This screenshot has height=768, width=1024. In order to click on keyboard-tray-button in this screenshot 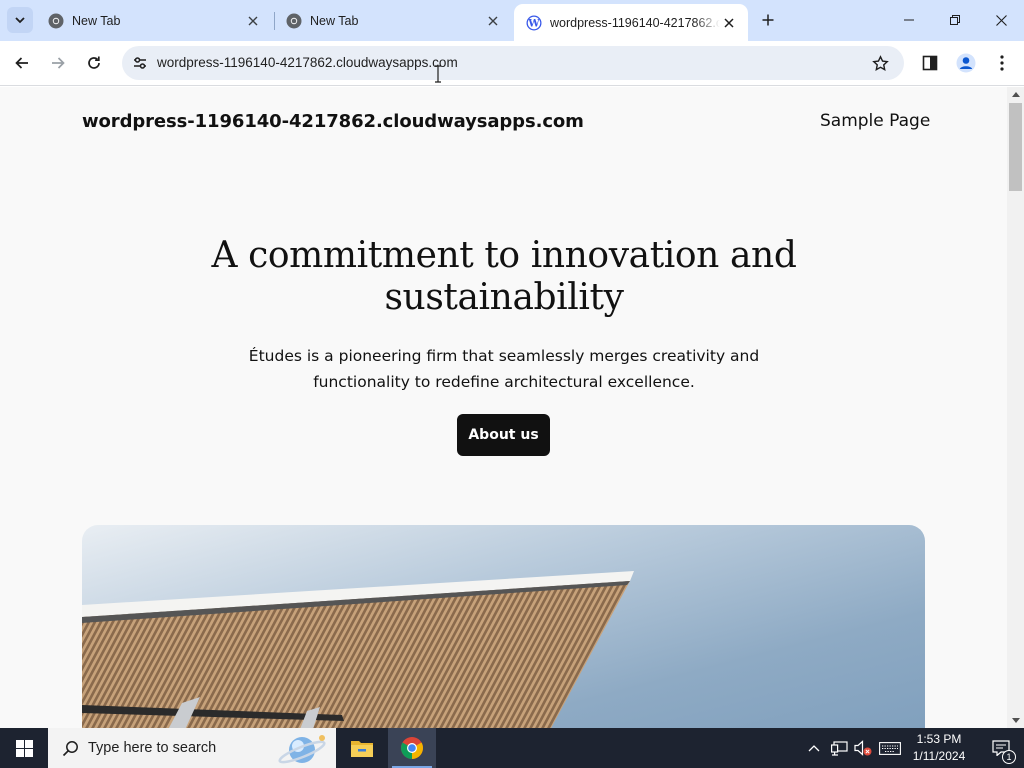, I will do `click(890, 748)`.